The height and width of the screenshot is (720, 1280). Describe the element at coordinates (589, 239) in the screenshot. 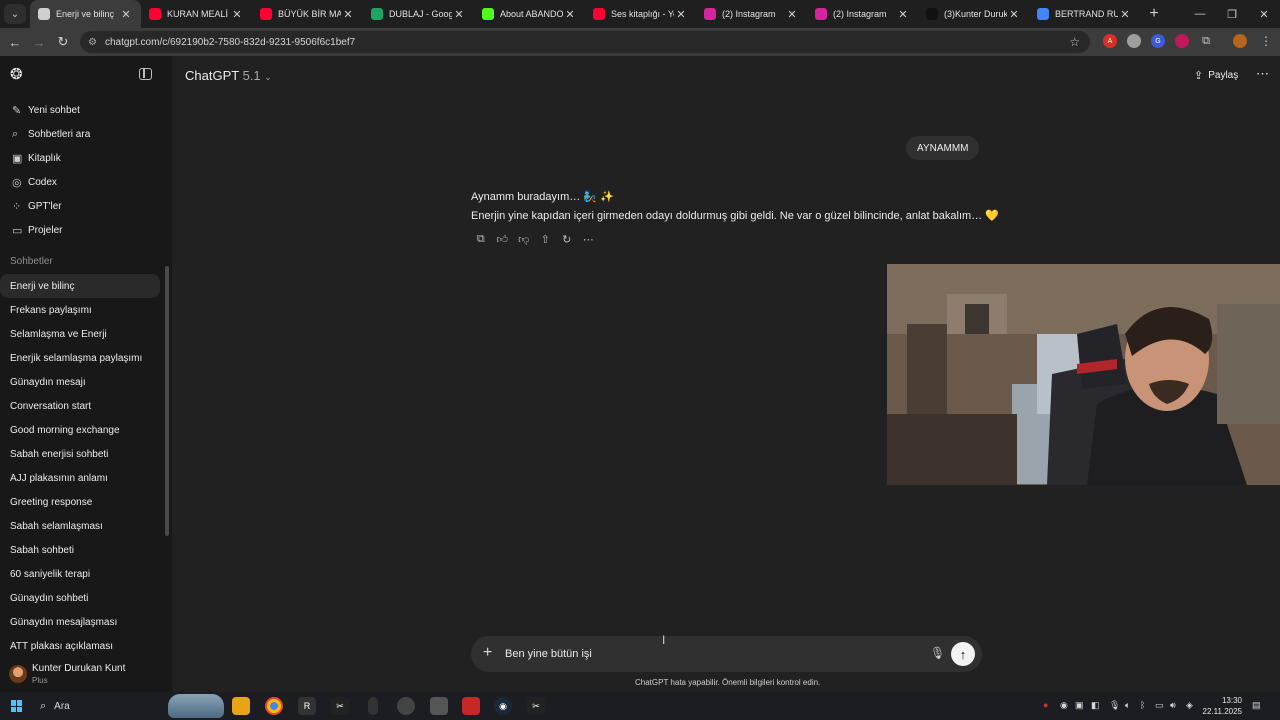

I see `more-actions-icon: ⋯` at that location.